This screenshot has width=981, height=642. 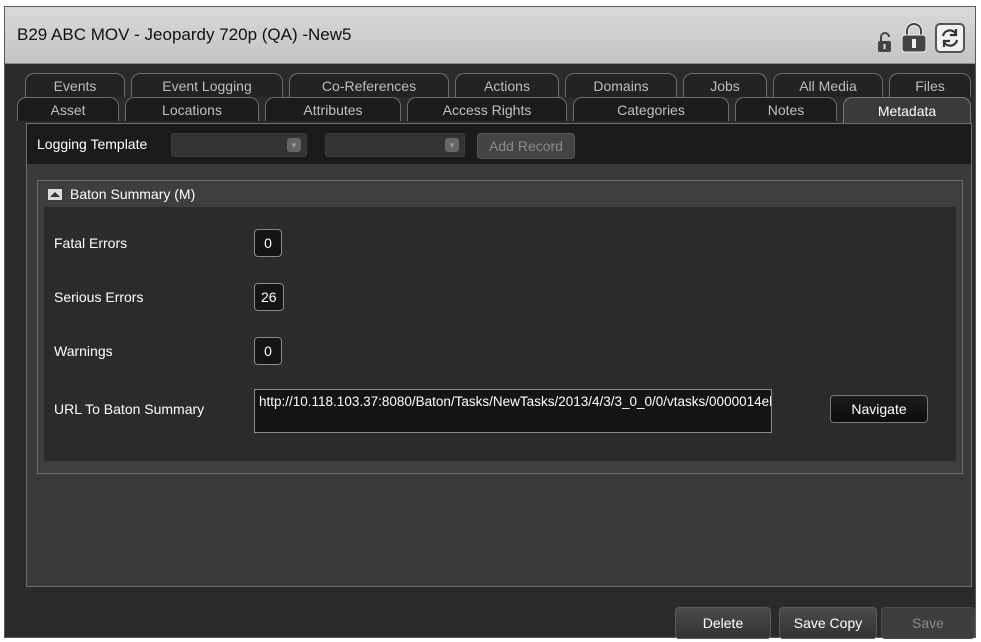 What do you see at coordinates (828, 623) in the screenshot?
I see `save-copy-button: Save Copy` at bounding box center [828, 623].